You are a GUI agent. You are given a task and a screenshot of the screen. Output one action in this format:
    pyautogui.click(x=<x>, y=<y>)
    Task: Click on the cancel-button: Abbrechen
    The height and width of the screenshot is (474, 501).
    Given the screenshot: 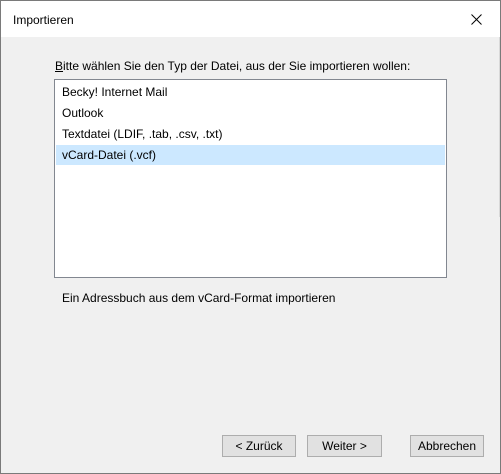 What is the action you would take?
    pyautogui.click(x=447, y=446)
    